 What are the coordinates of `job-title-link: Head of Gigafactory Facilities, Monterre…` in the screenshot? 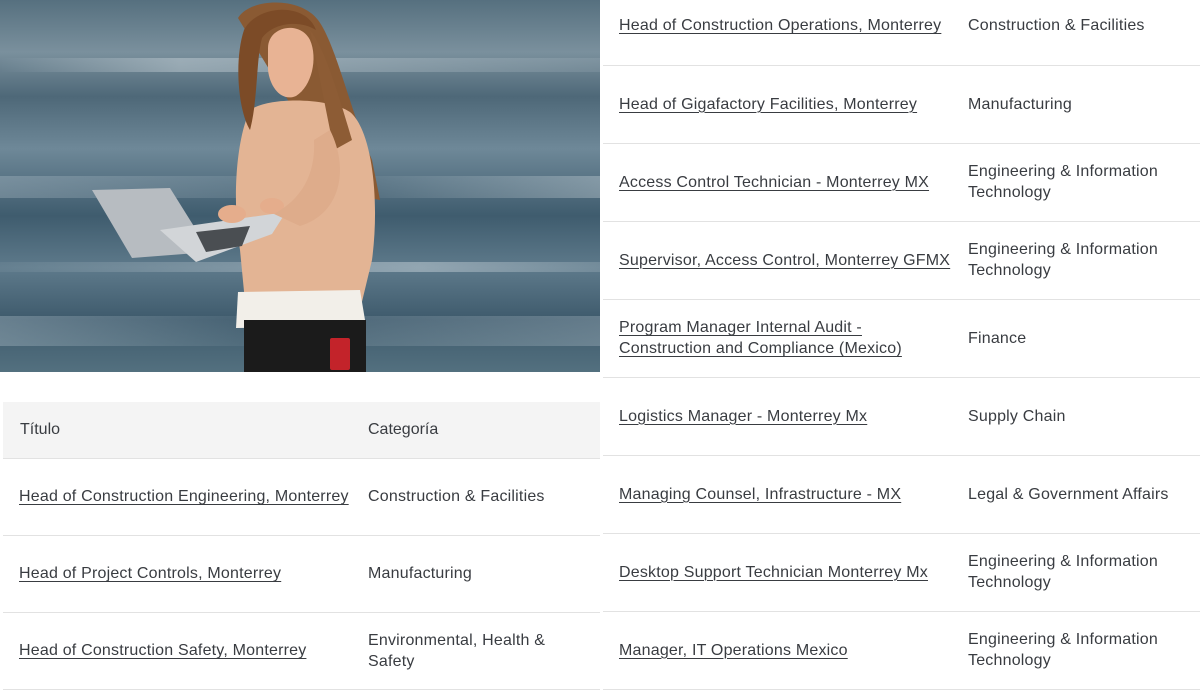 It's located at (768, 104).